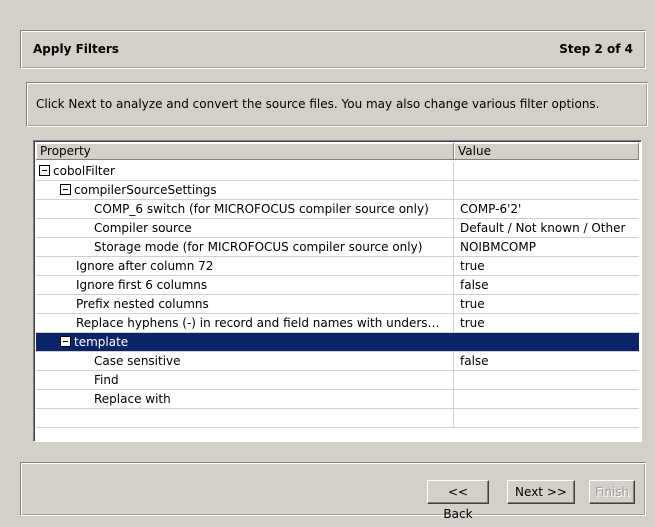 This screenshot has width=655, height=527. I want to click on row-property: compilerSourceSettings, so click(145, 190).